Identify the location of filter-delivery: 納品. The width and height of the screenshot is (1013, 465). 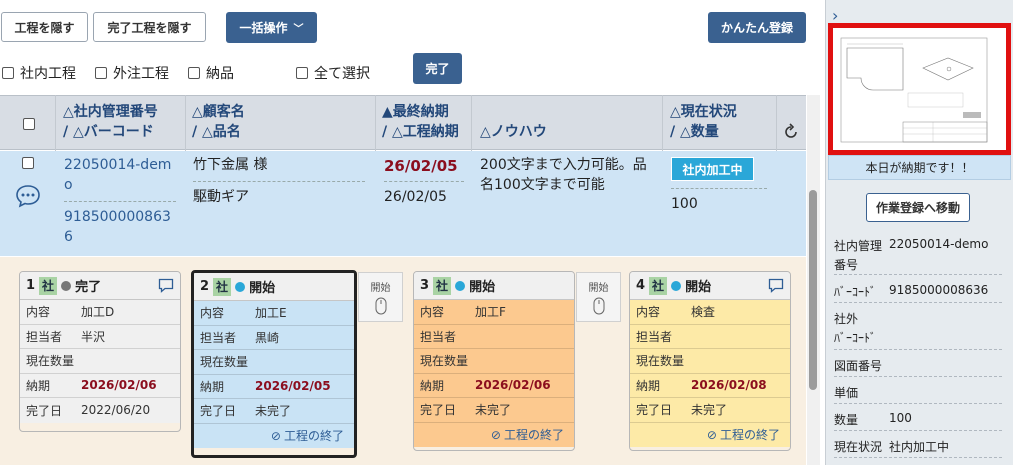
(211, 73).